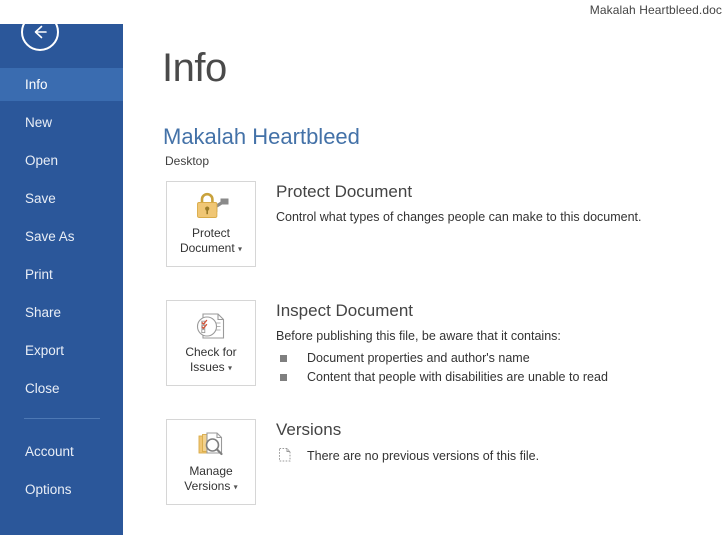 This screenshot has width=722, height=535. What do you see at coordinates (43, 312) in the screenshot?
I see `sidebar-item-label: Share` at bounding box center [43, 312].